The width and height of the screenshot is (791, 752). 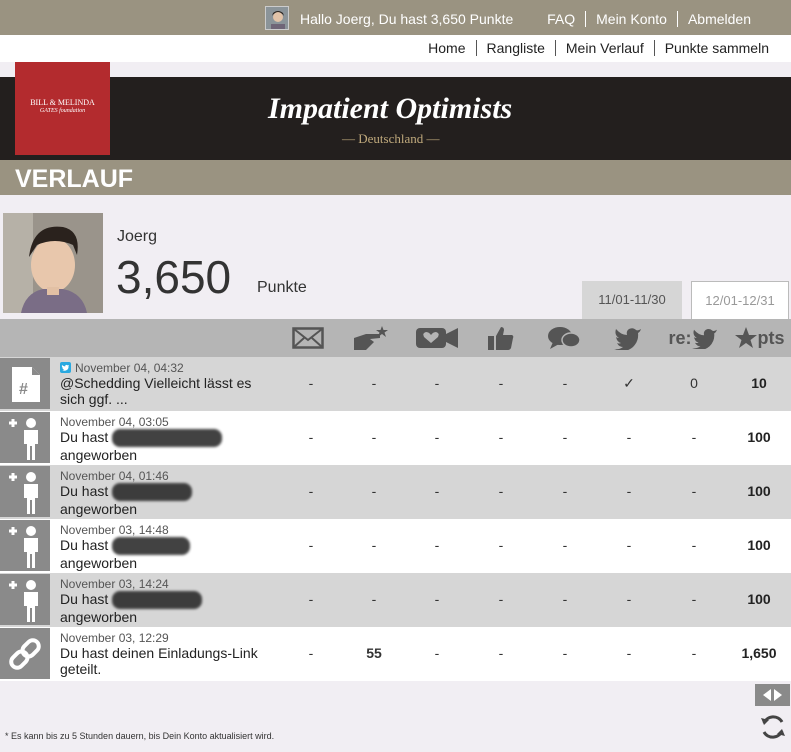 What do you see at coordinates (718, 19) in the screenshot?
I see `logout-link: Abmelden` at bounding box center [718, 19].